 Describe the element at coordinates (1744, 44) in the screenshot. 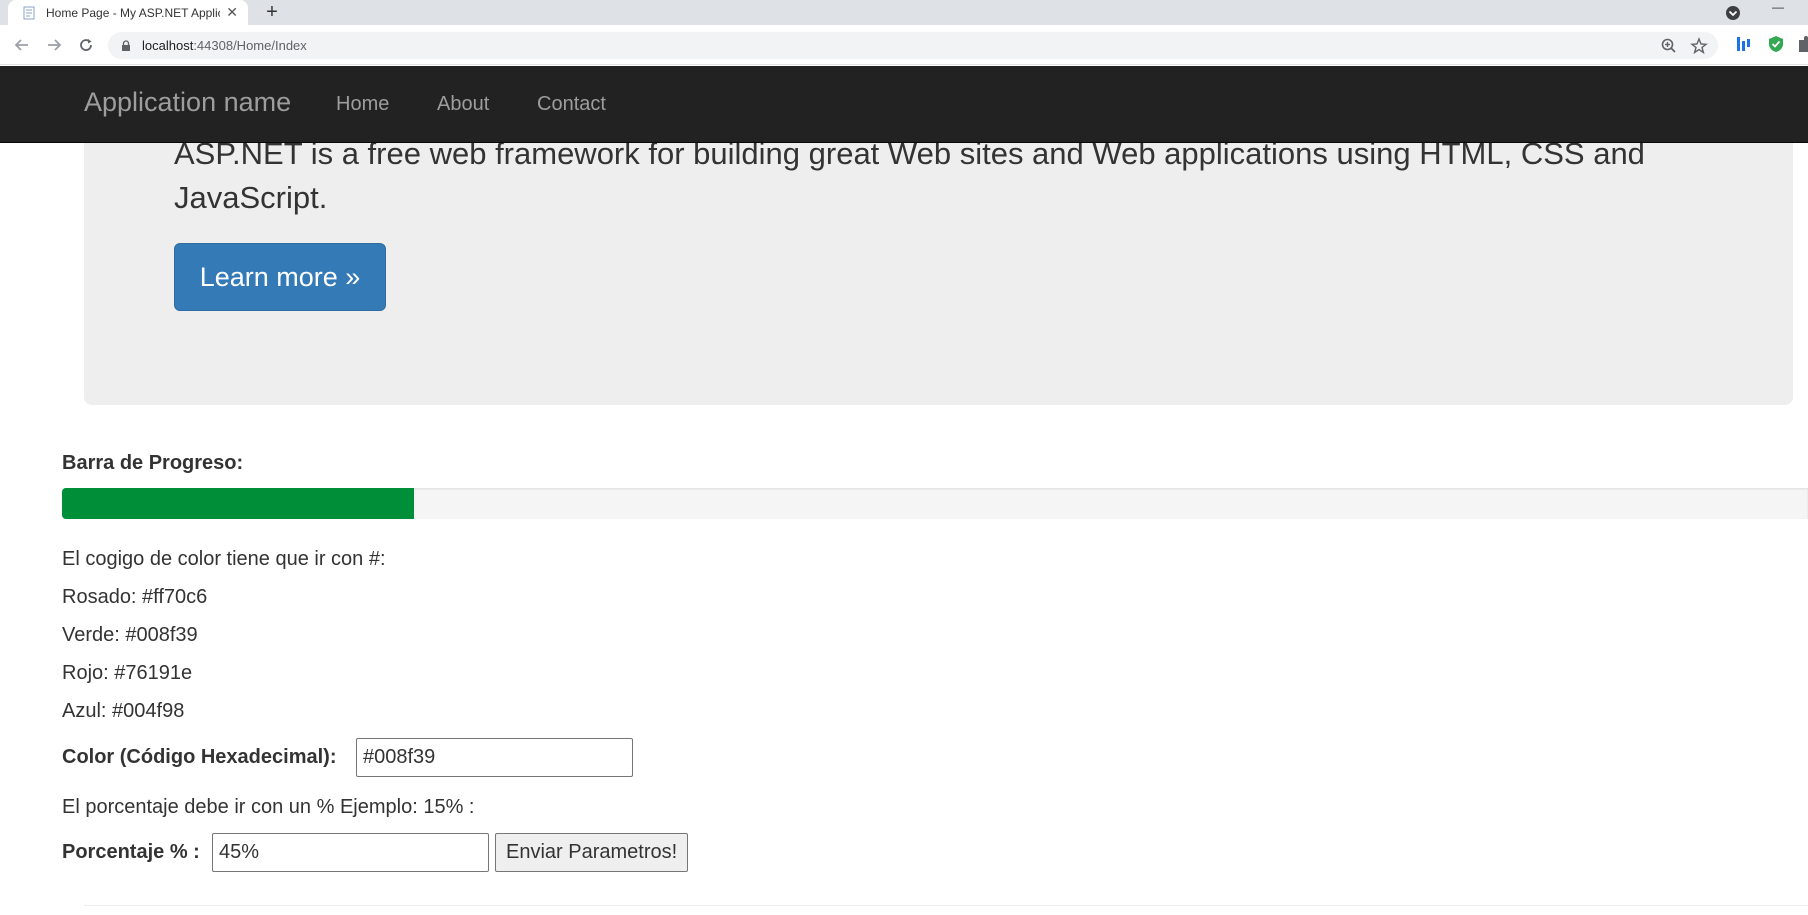

I see `extension-icon` at that location.